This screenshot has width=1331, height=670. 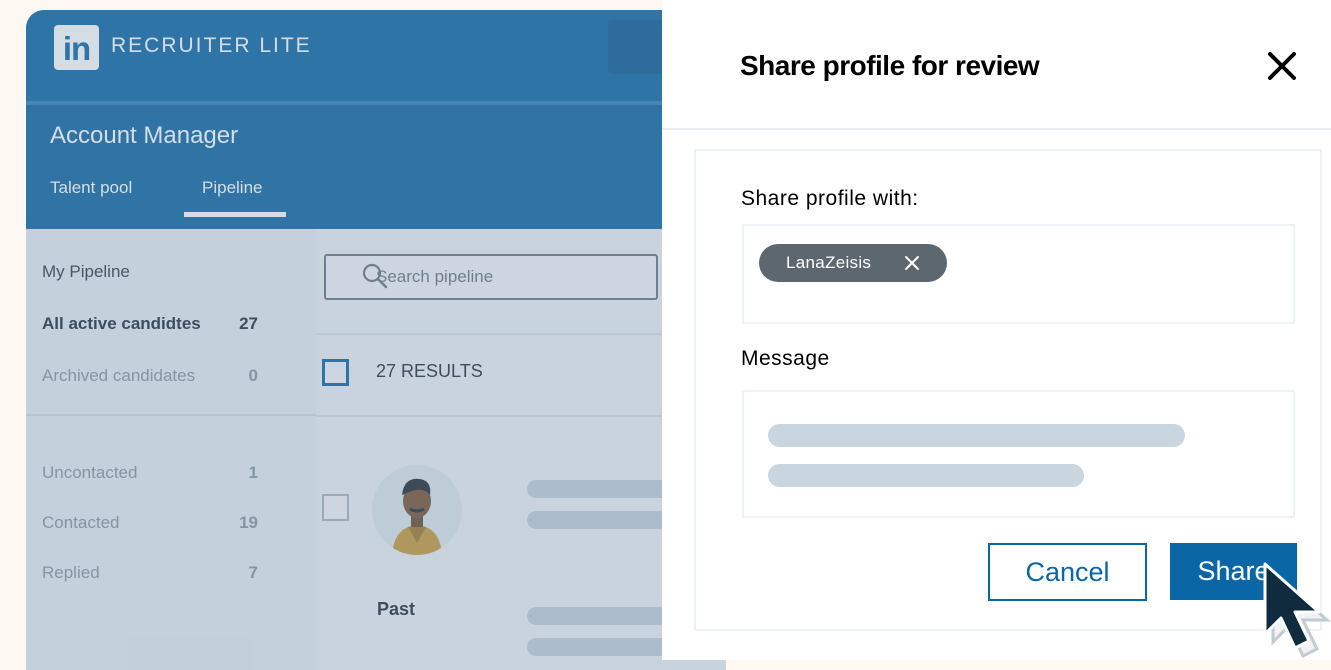 What do you see at coordinates (232, 188) in the screenshot?
I see `tab-pipeline: Pipeline` at bounding box center [232, 188].